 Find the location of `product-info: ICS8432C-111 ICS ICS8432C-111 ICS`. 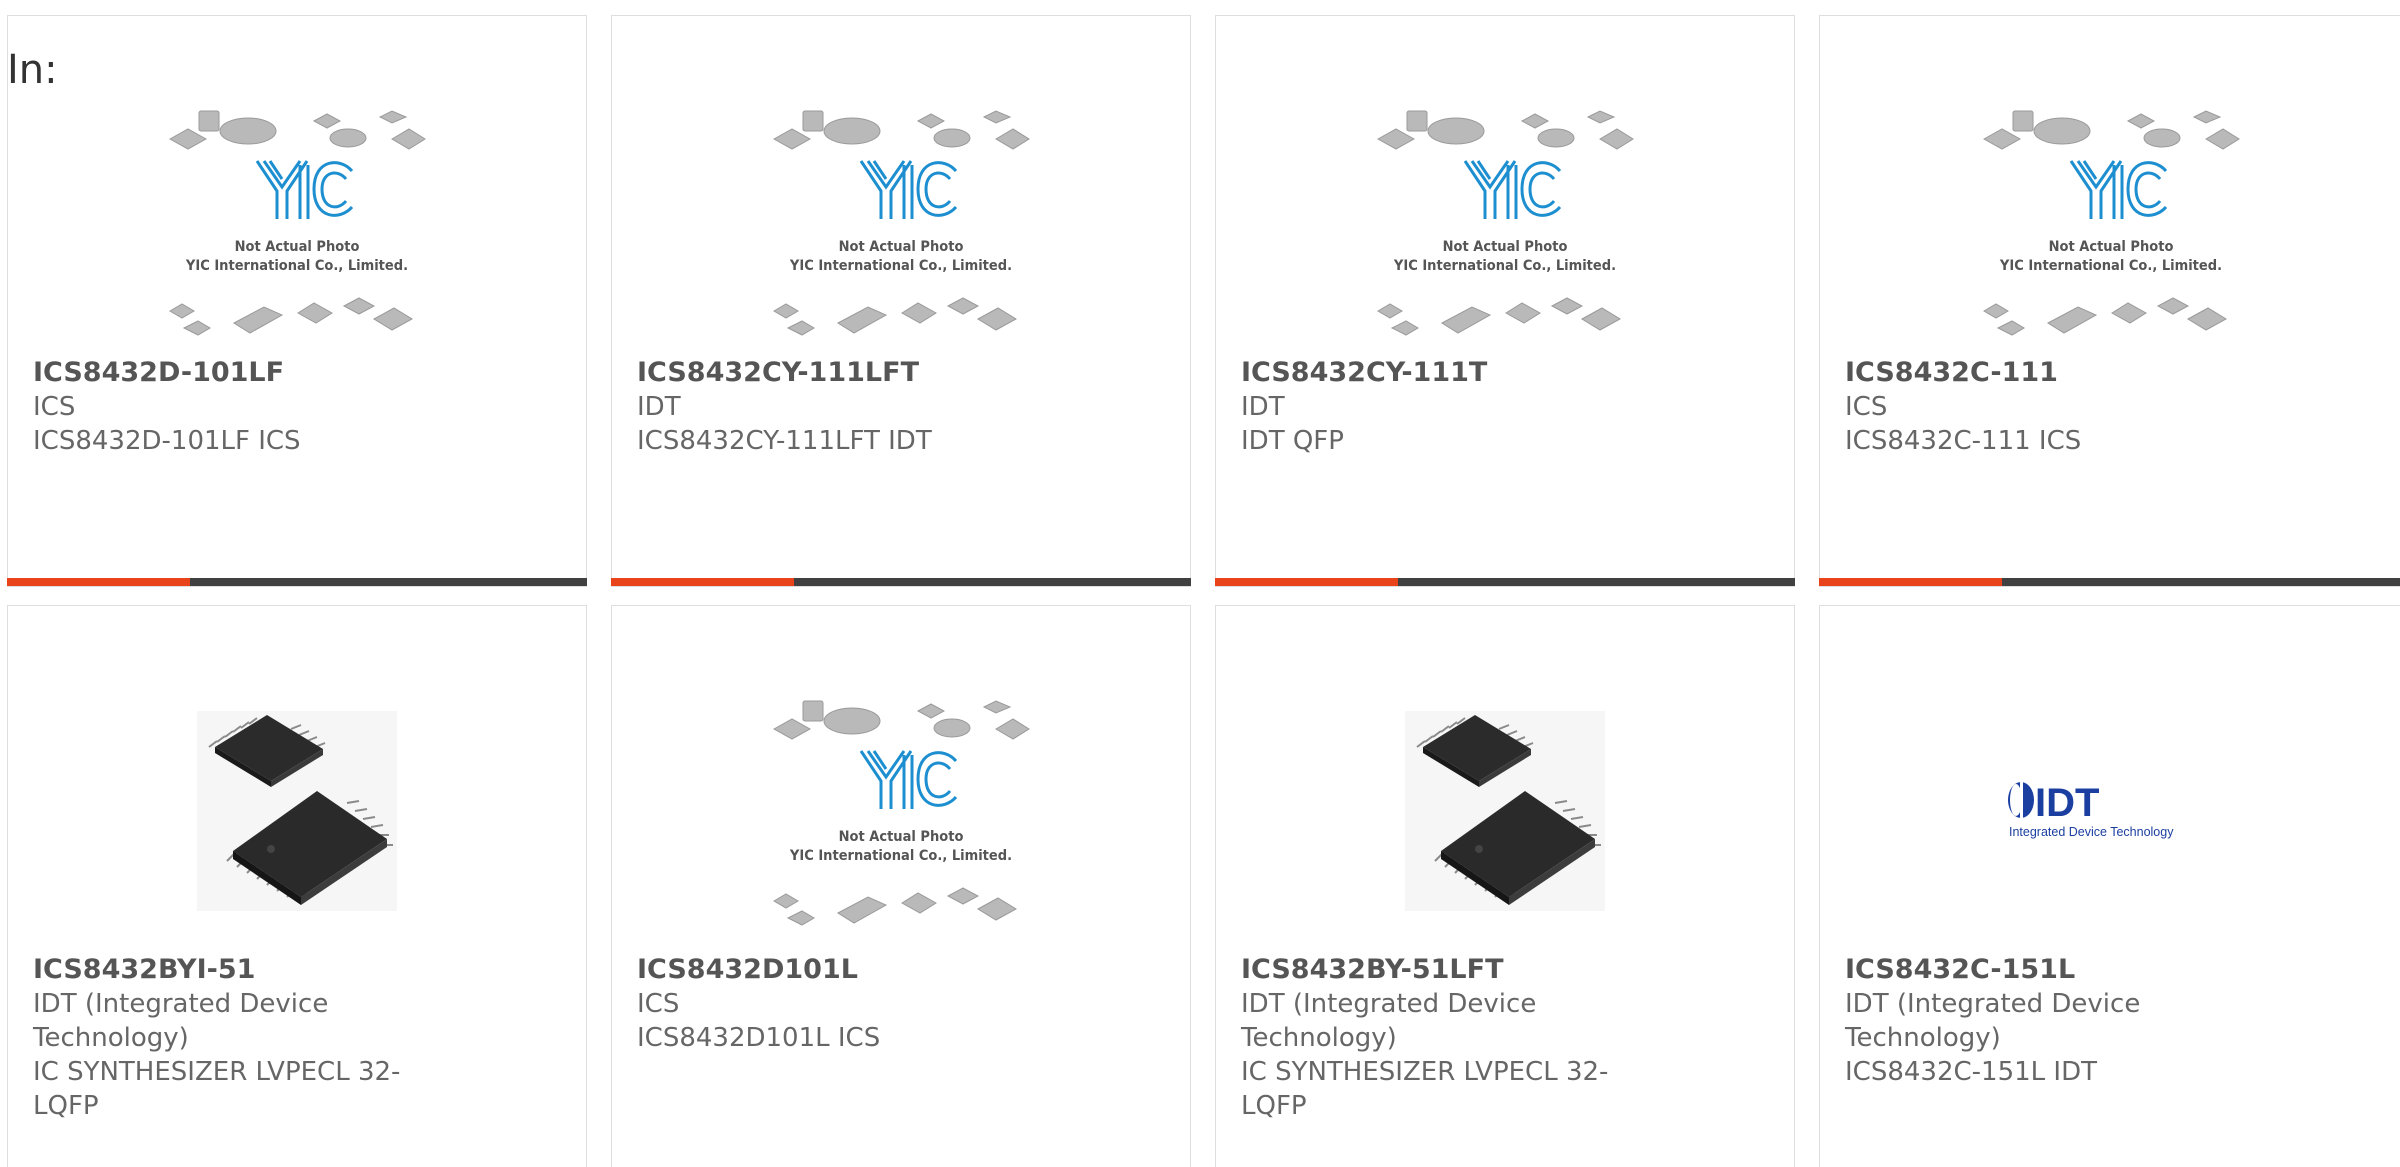

product-info: ICS8432C-111 ICS ICS8432C-111 ICS is located at coordinates (2035, 407).